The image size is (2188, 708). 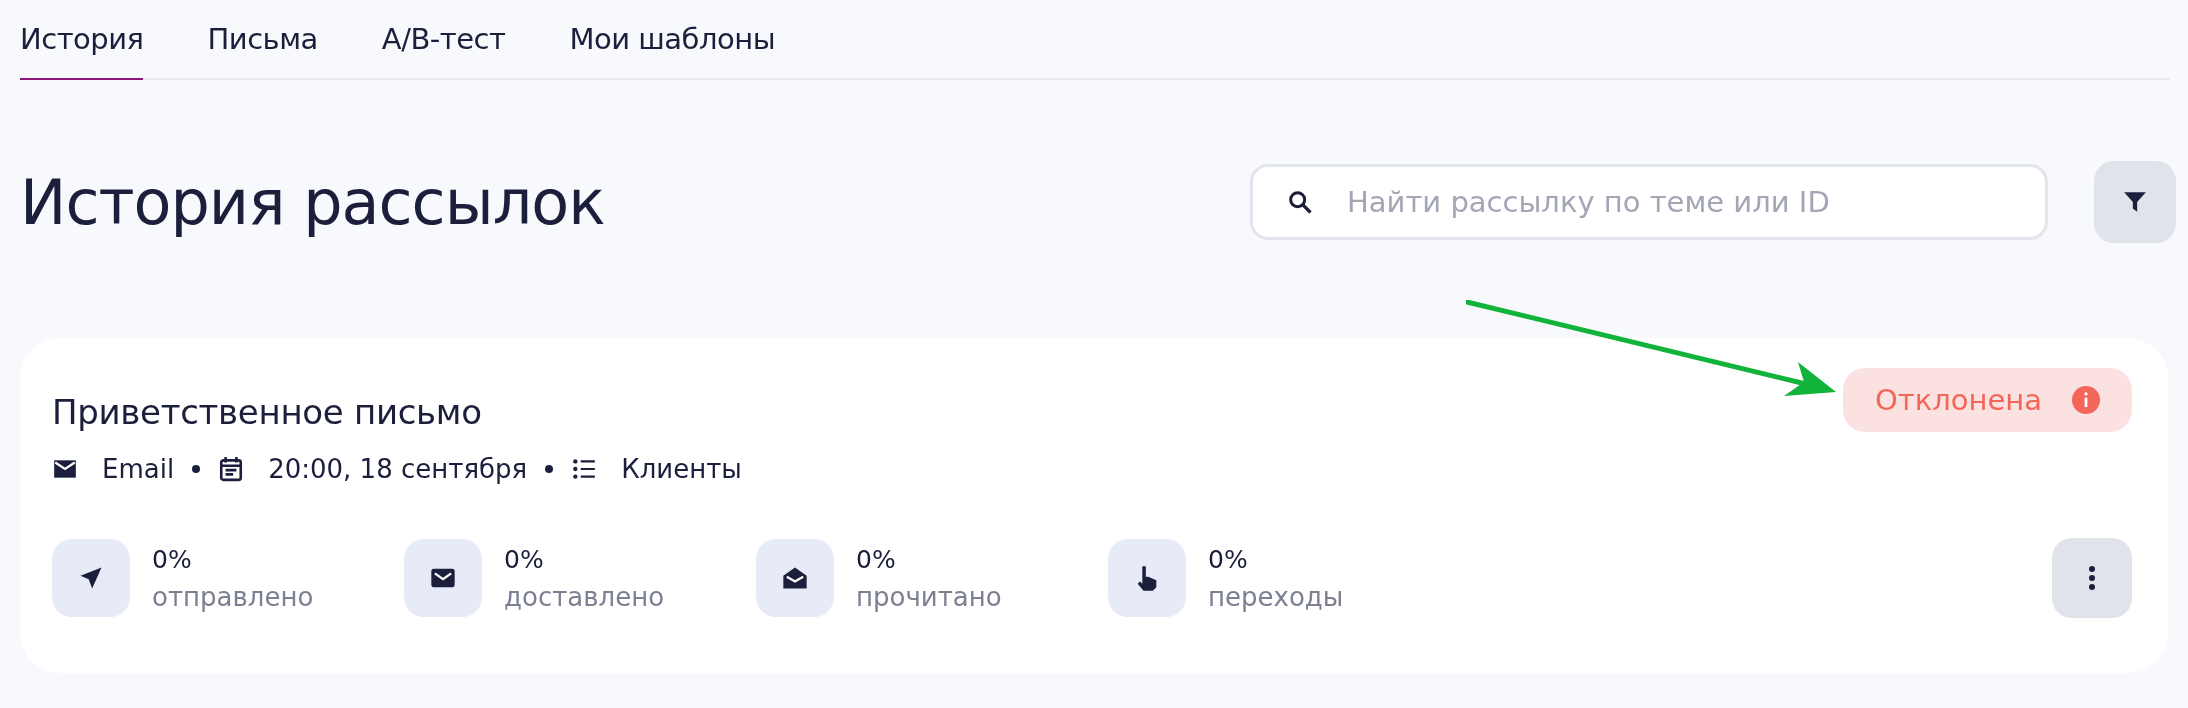 What do you see at coordinates (231, 469) in the screenshot?
I see `calendar-icon` at bounding box center [231, 469].